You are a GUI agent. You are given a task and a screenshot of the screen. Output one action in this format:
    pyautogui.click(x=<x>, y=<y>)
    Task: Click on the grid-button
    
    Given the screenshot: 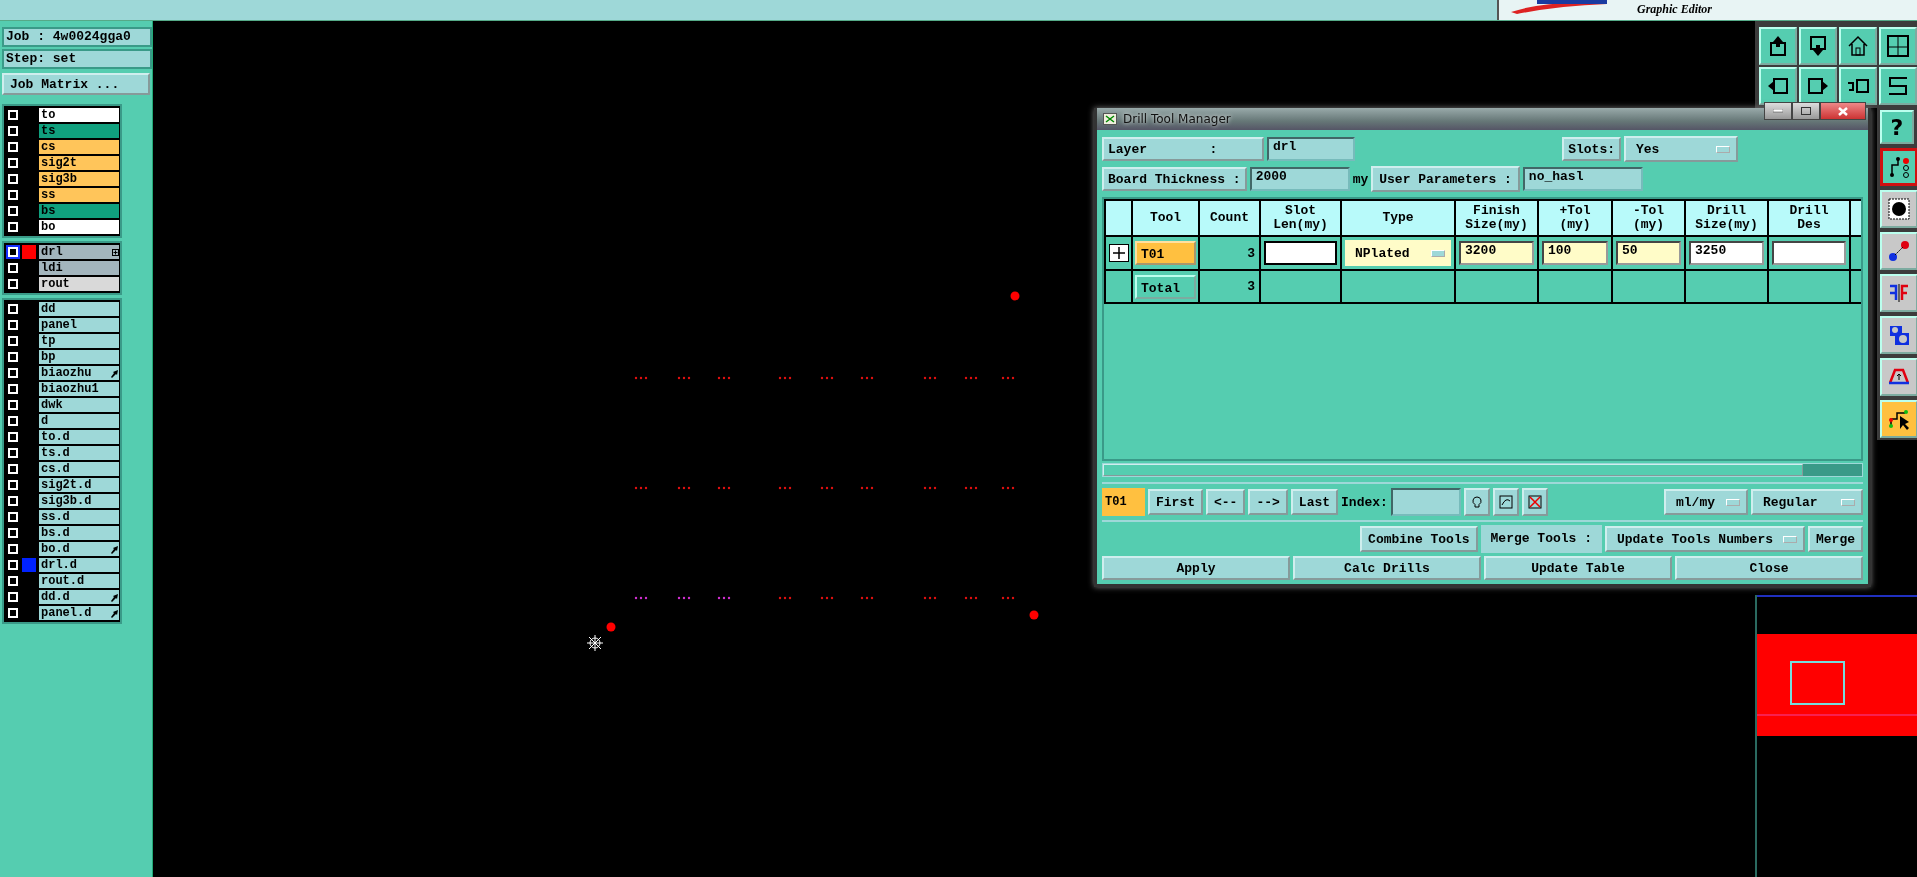 What is the action you would take?
    pyautogui.click(x=1898, y=46)
    